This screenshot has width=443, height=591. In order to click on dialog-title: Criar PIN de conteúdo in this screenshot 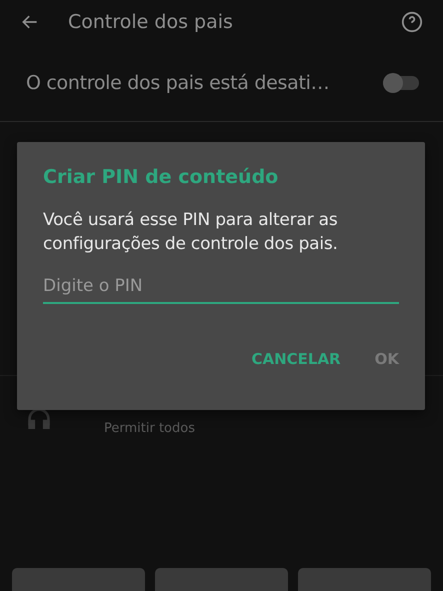, I will do `click(161, 177)`.